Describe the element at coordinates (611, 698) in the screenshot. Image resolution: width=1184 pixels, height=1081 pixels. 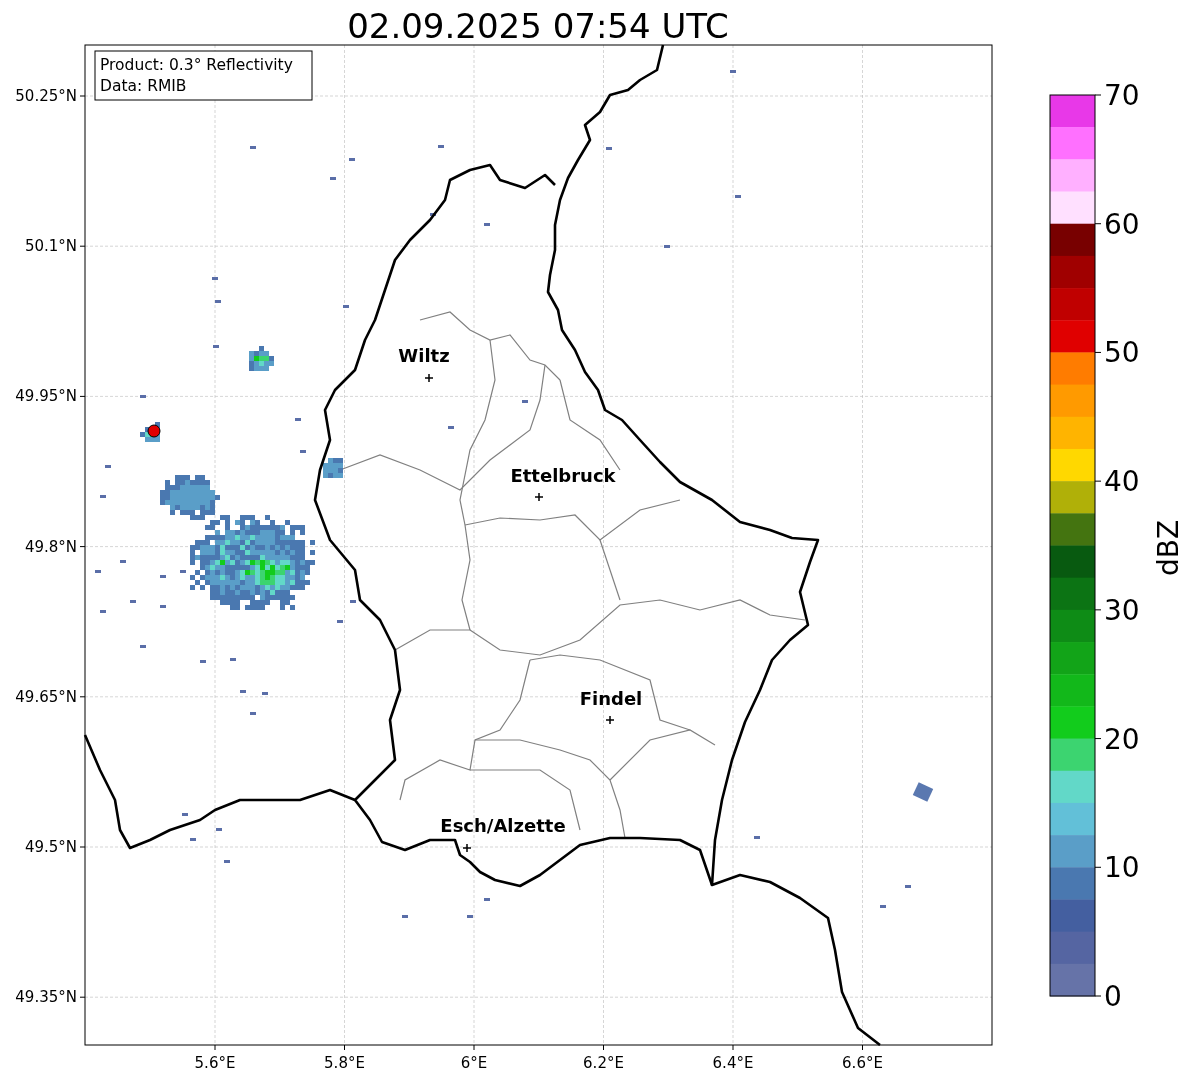
I see `city-label: Findel` at that location.